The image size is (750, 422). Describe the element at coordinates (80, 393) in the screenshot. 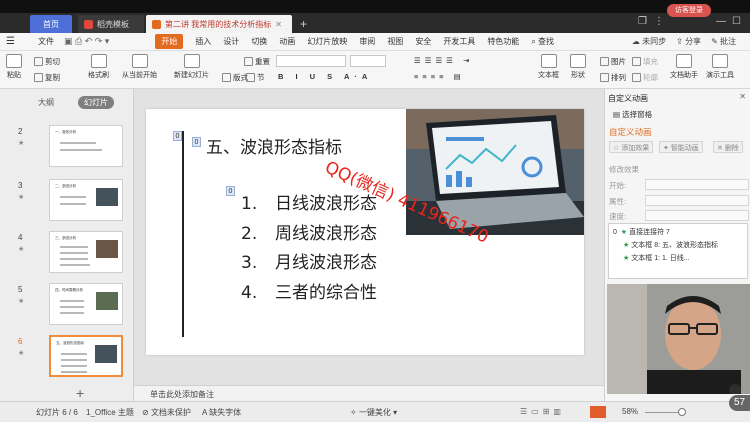

I see `add-slide-button: +` at that location.